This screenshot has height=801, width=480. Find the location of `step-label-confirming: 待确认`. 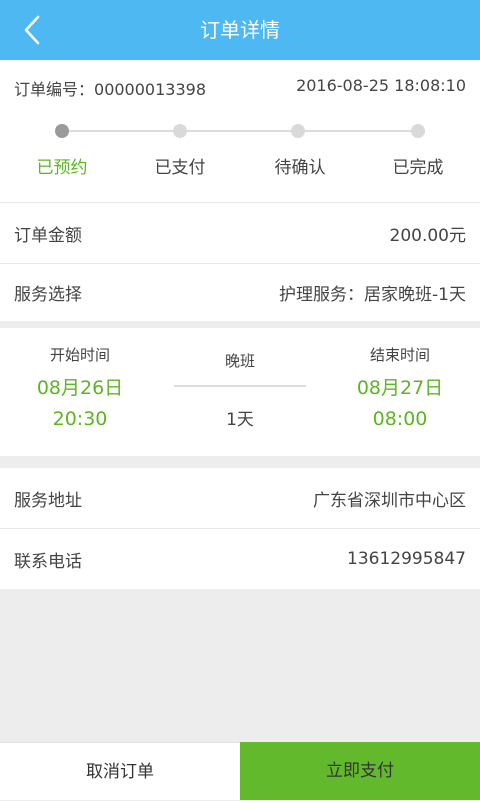

step-label-confirming: 待确认 is located at coordinates (300, 168).